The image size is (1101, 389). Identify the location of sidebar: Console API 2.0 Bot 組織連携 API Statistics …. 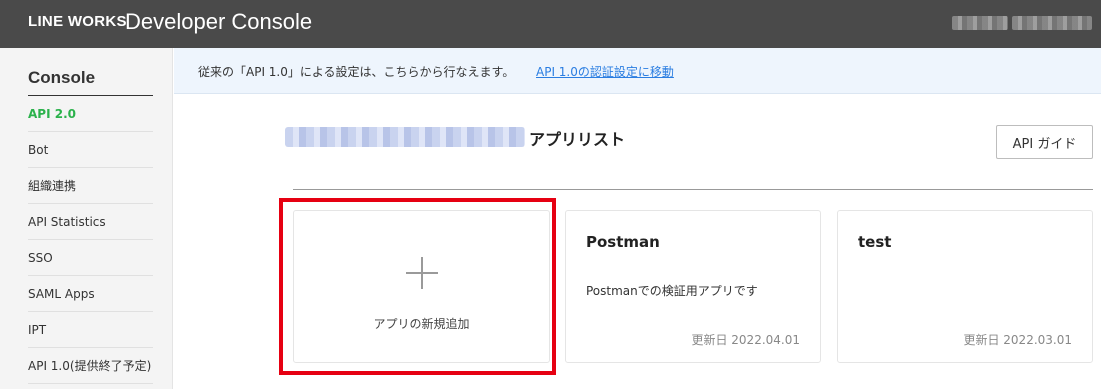
(86, 218).